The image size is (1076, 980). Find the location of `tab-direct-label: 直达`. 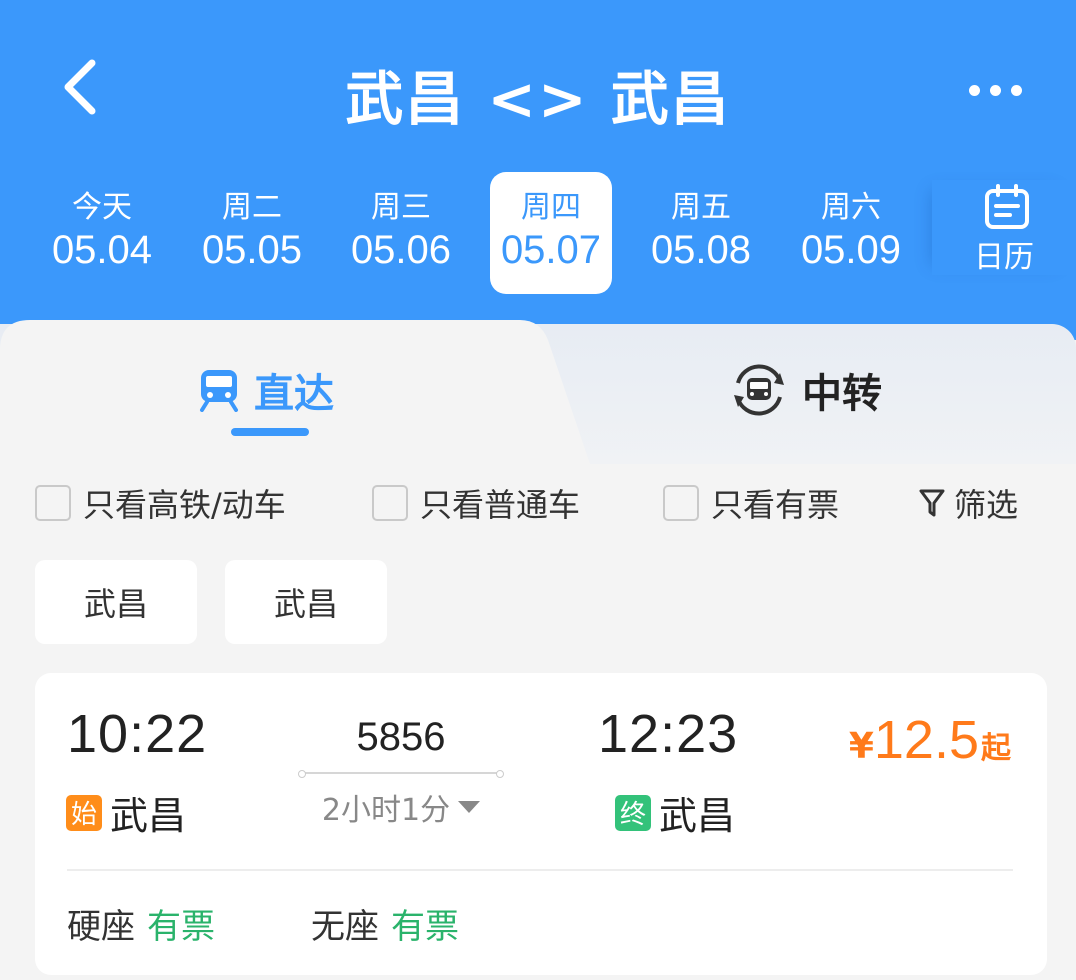

tab-direct-label: 直达 is located at coordinates (294, 394).